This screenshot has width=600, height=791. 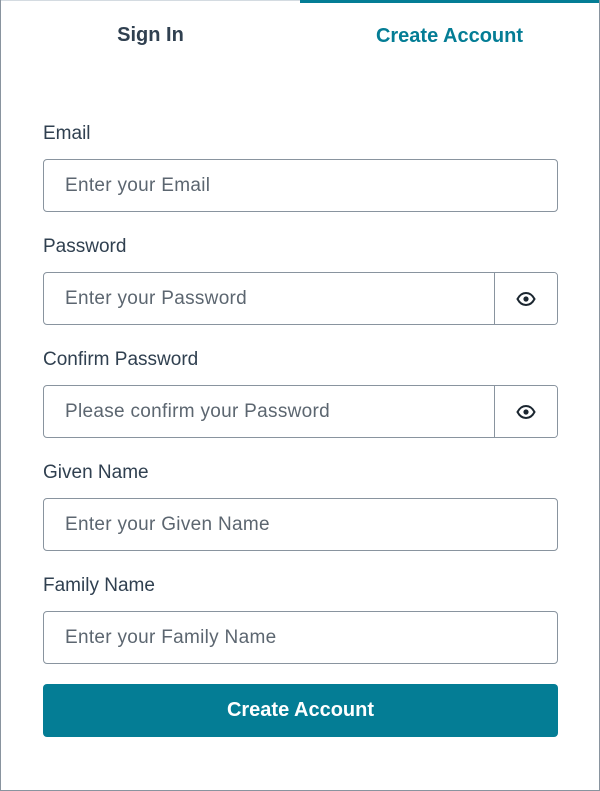 I want to click on given-name-label: Given Name, so click(x=96, y=472).